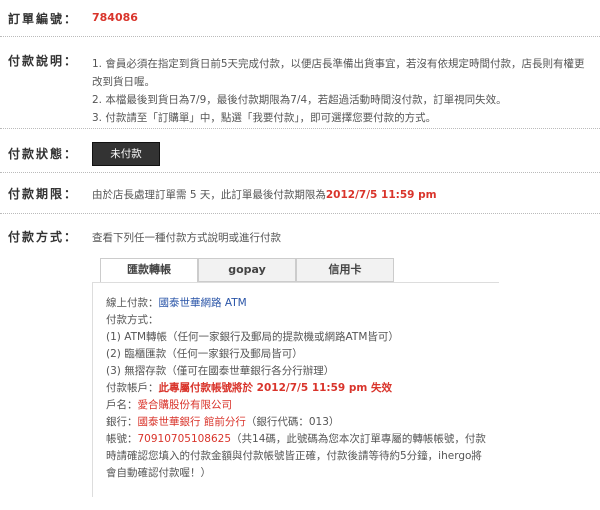 The image size is (600, 510). I want to click on payment-method-intro: 查看下列任一種付款方式說明或進行付款, so click(186, 238).